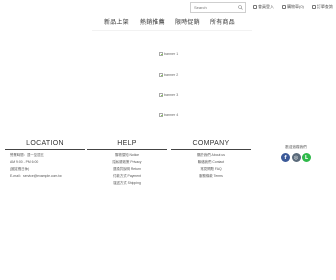 The width and height of the screenshot is (336, 280). I want to click on business-hours: 營業時間：週一至週五, so click(27, 155).